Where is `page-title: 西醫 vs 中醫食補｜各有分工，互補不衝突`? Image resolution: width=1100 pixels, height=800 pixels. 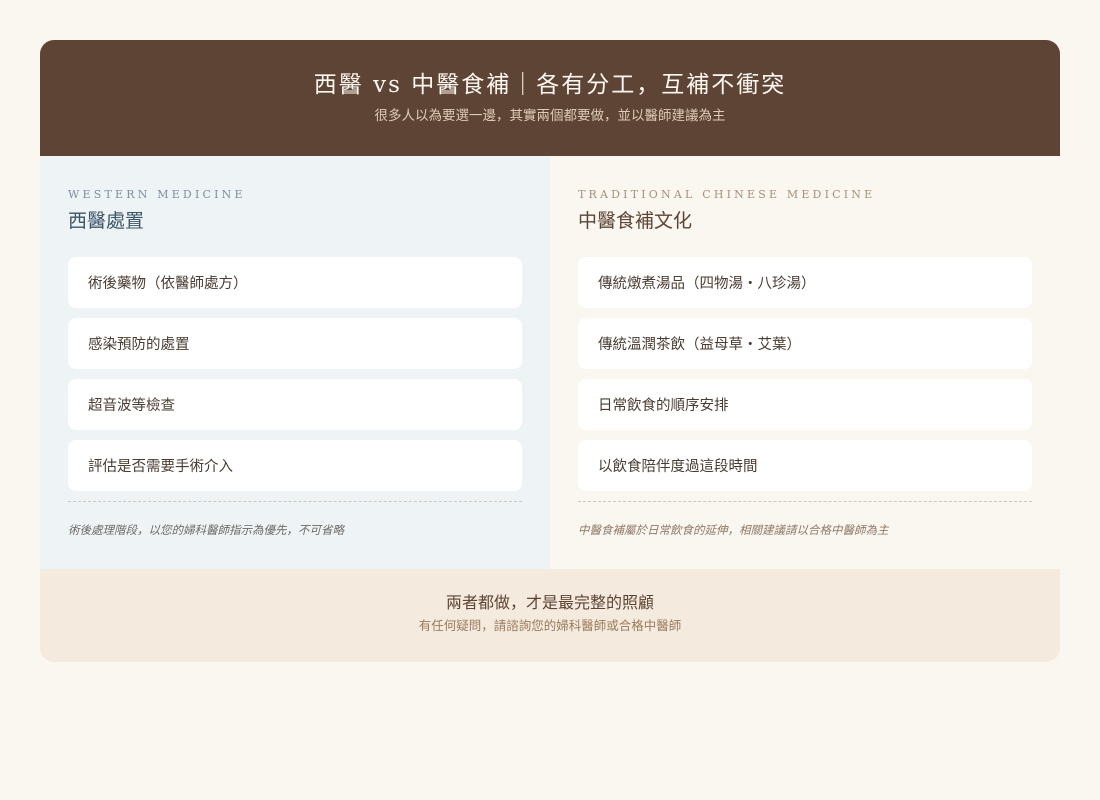 page-title: 西醫 vs 中醫食補｜各有分工，互補不衝突 is located at coordinates (550, 85).